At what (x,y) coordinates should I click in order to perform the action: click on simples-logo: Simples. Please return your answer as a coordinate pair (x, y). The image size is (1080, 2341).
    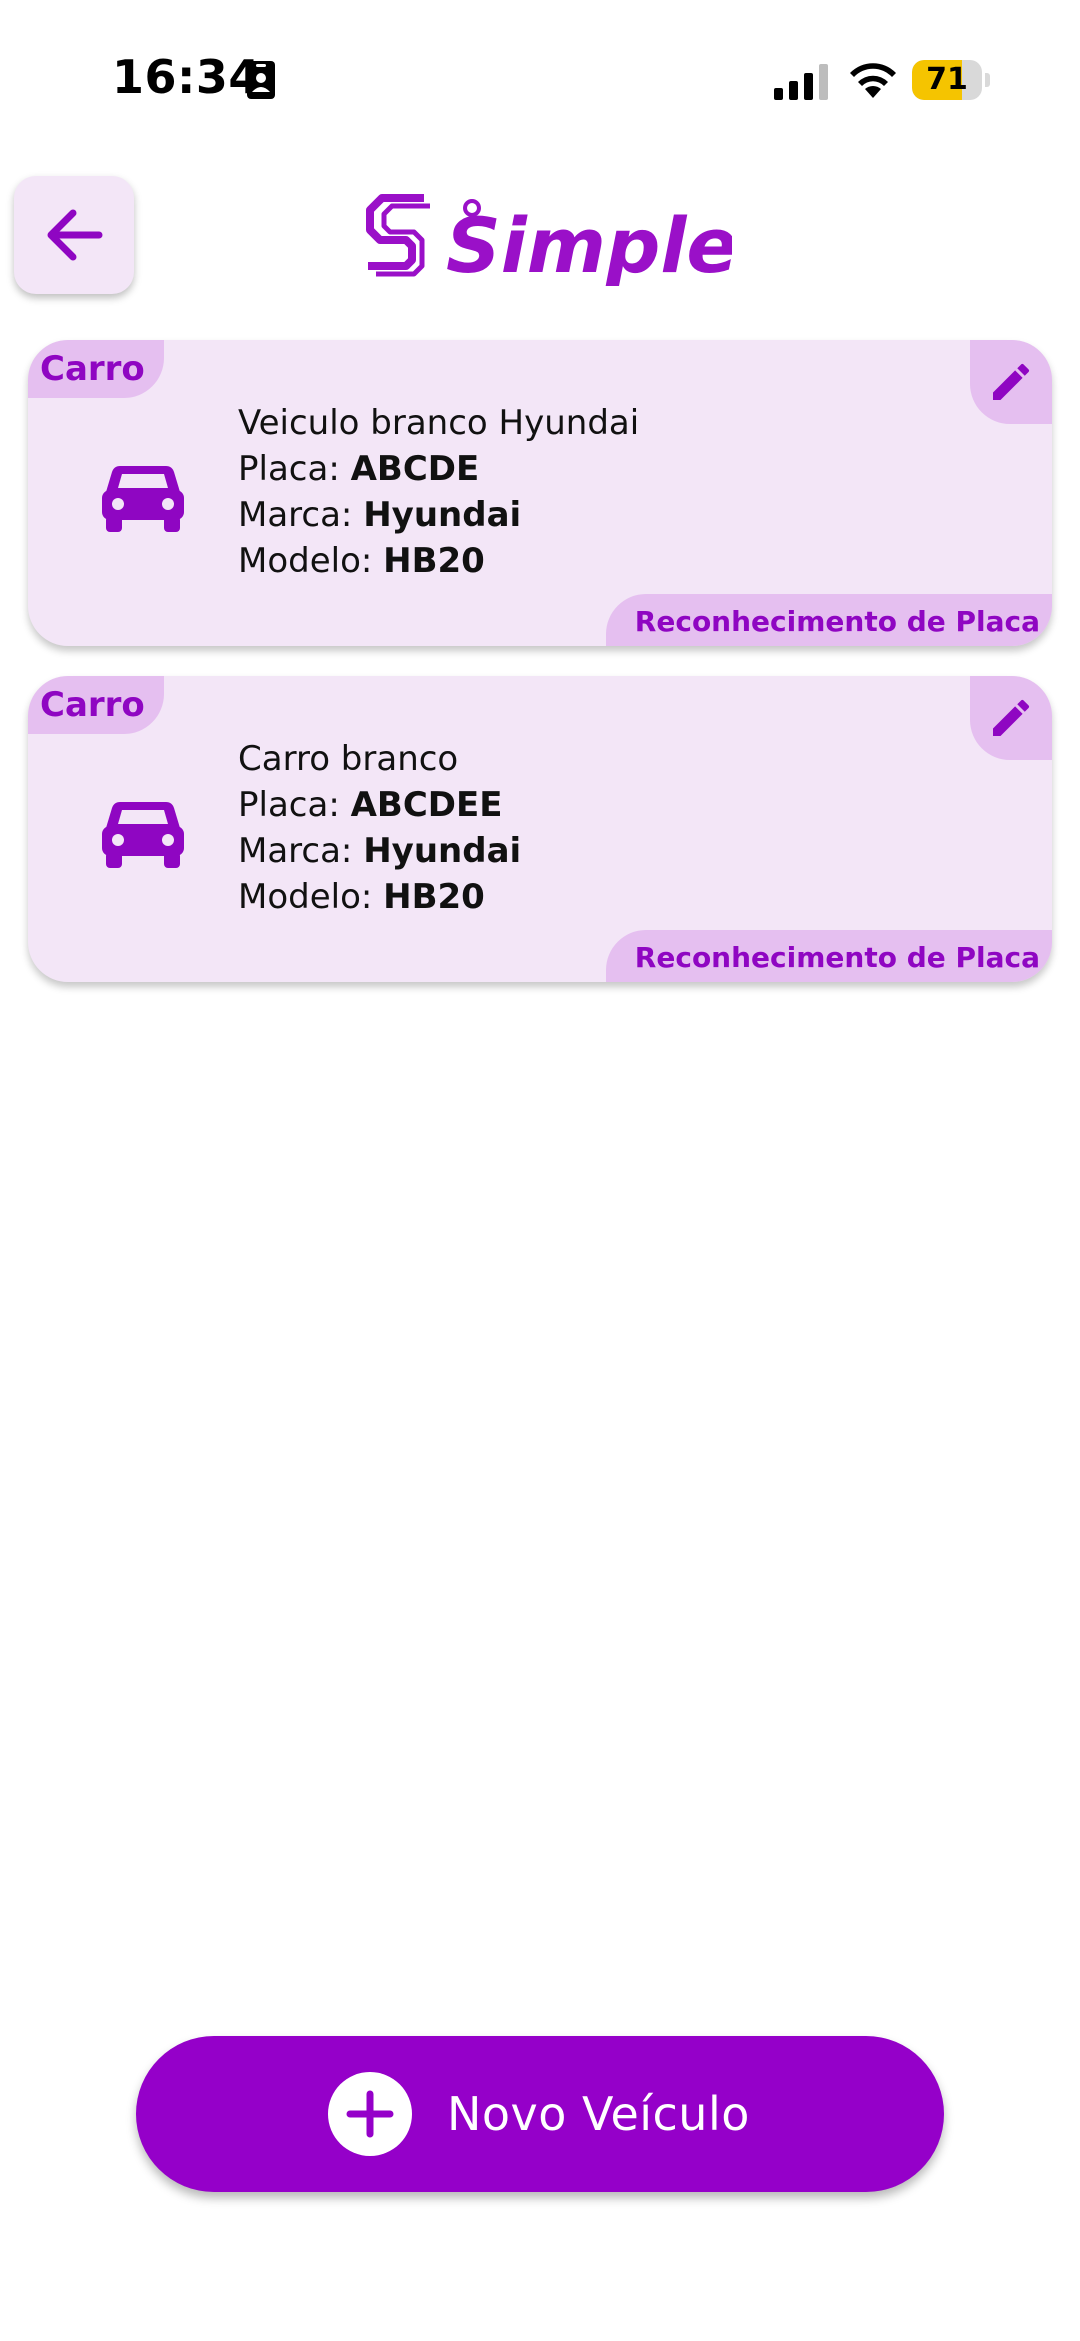
    Looking at the image, I should click on (549, 240).